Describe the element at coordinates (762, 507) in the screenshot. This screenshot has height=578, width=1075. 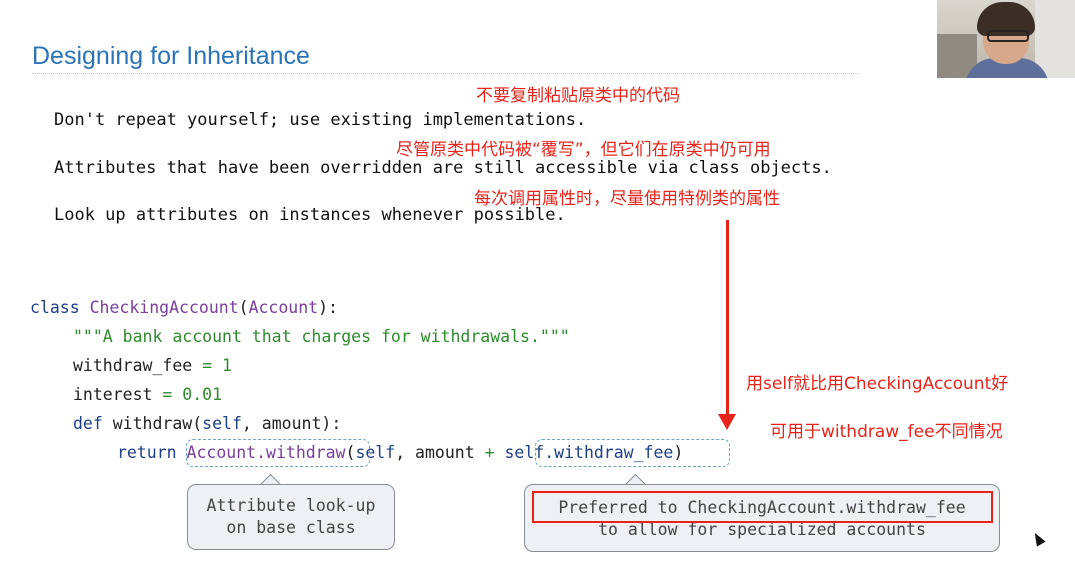
I see `annotation-red-highlight-box` at that location.